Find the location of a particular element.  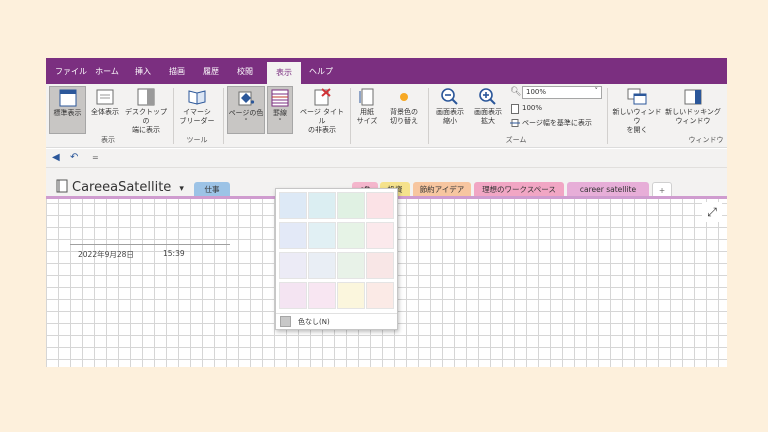

paper-size-icon is located at coordinates (366, 97).